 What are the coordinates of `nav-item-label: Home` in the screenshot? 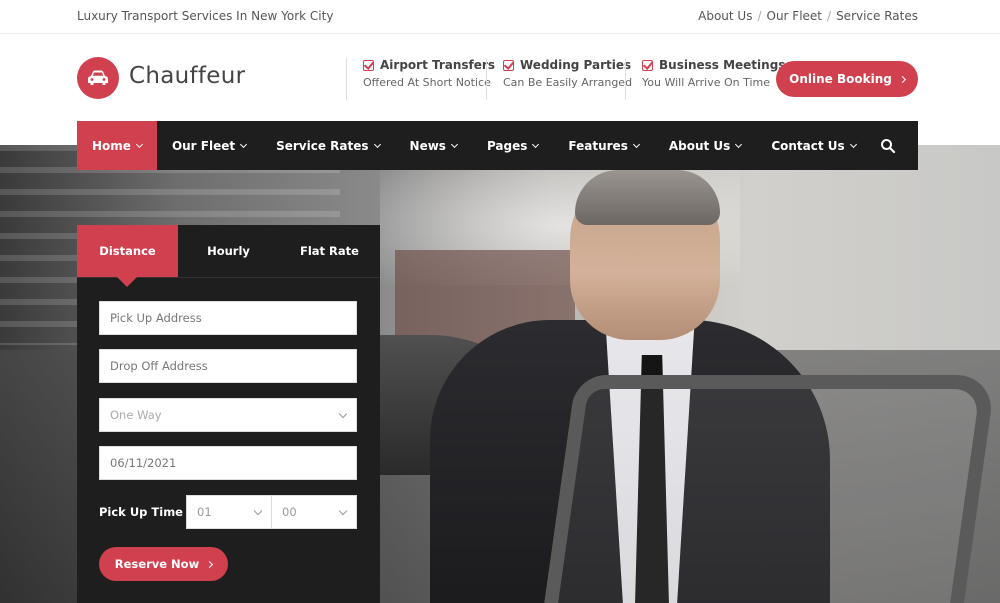 It's located at (111, 145).